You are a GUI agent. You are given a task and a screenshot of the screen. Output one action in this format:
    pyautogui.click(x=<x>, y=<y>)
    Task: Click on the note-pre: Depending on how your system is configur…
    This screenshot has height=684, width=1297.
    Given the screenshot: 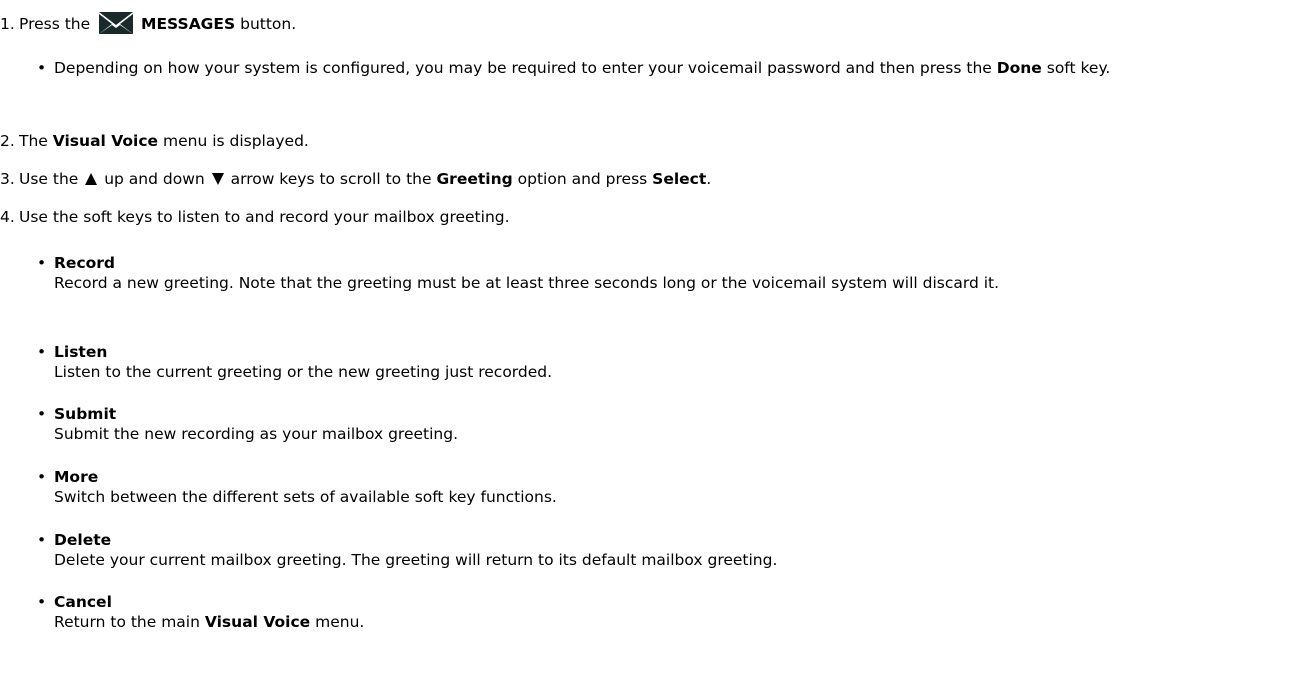 What is the action you would take?
    pyautogui.click(x=523, y=68)
    